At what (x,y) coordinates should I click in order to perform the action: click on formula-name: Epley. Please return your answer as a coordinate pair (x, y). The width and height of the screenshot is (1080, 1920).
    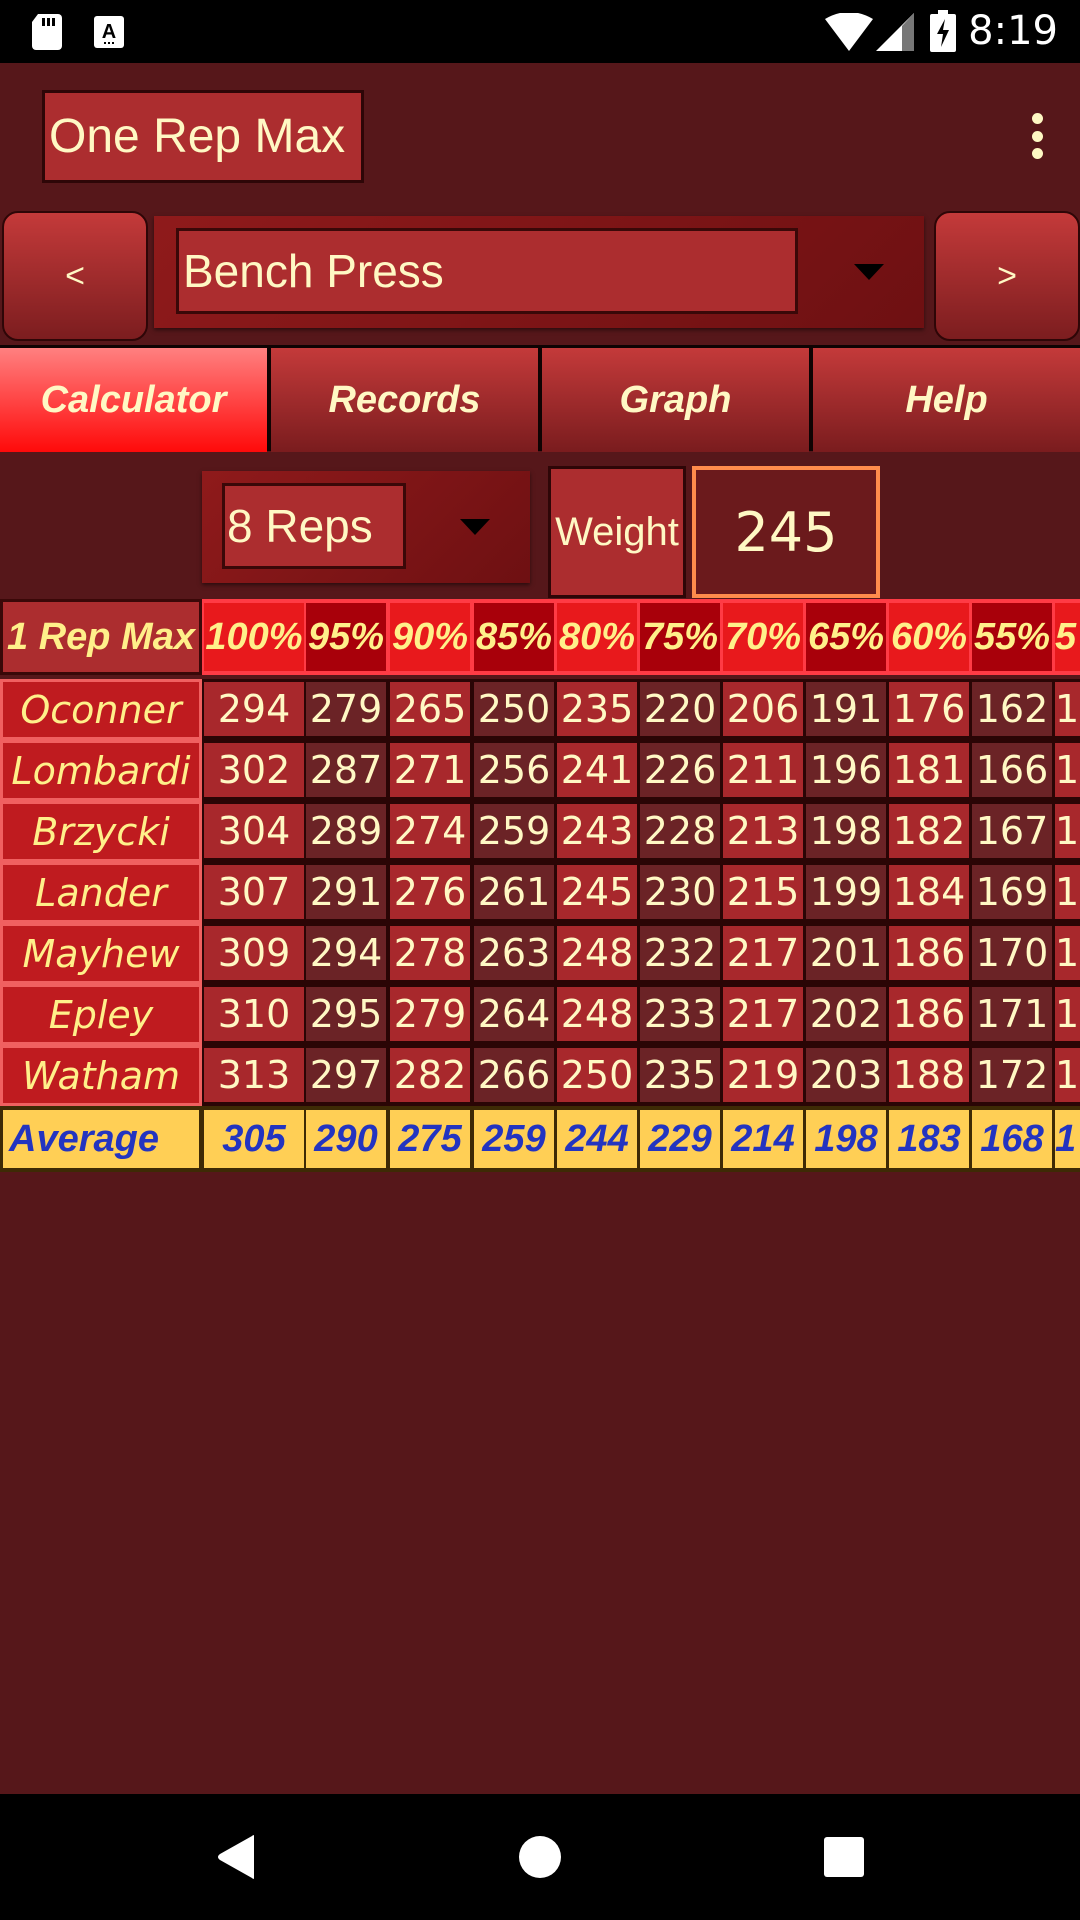
    Looking at the image, I should click on (101, 1014).